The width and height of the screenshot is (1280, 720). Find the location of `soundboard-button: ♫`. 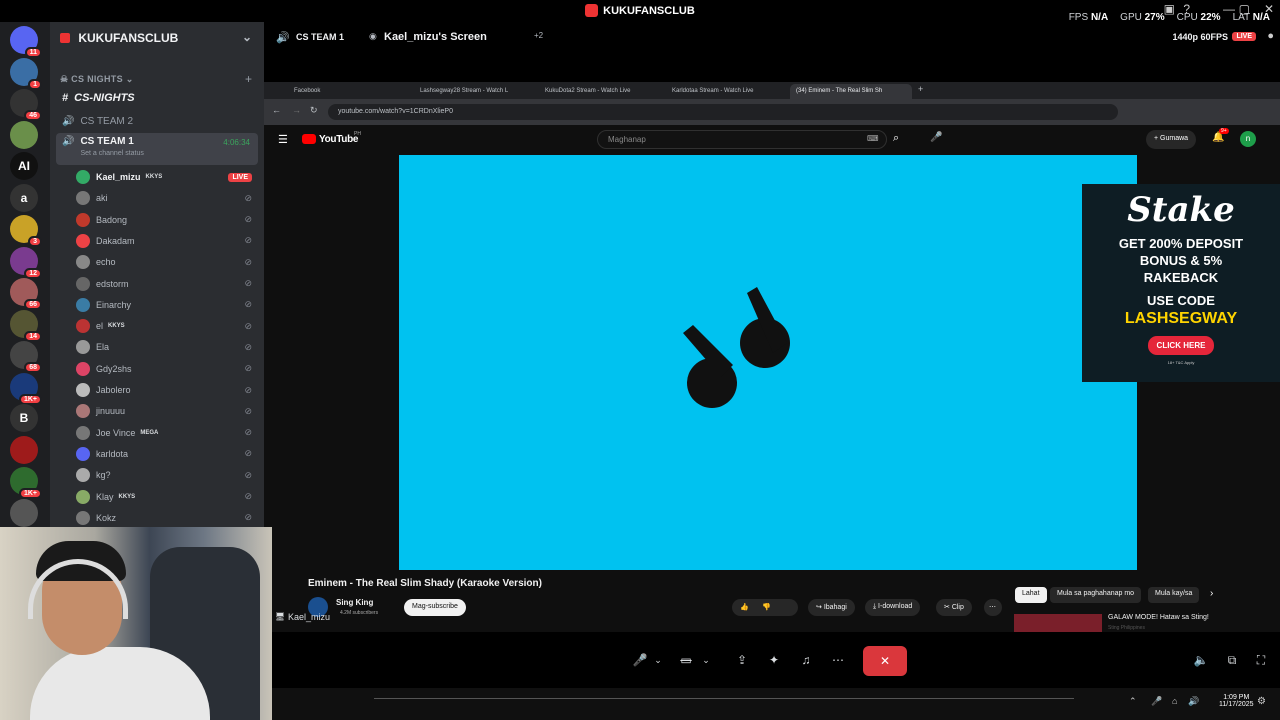

soundboard-button: ♫ is located at coordinates (806, 660).